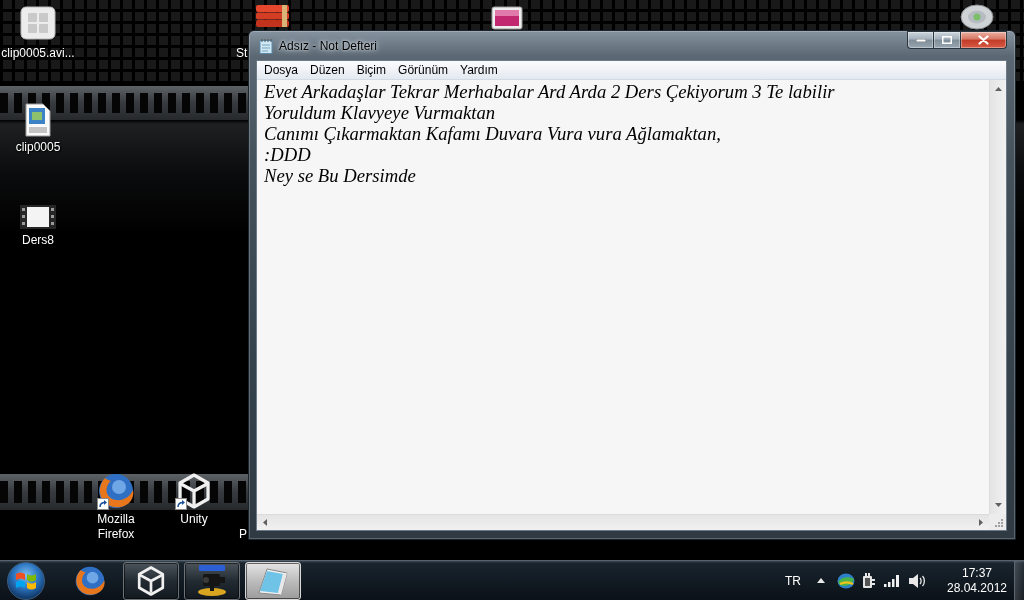  I want to click on icon-label: Unity, so click(194, 519).